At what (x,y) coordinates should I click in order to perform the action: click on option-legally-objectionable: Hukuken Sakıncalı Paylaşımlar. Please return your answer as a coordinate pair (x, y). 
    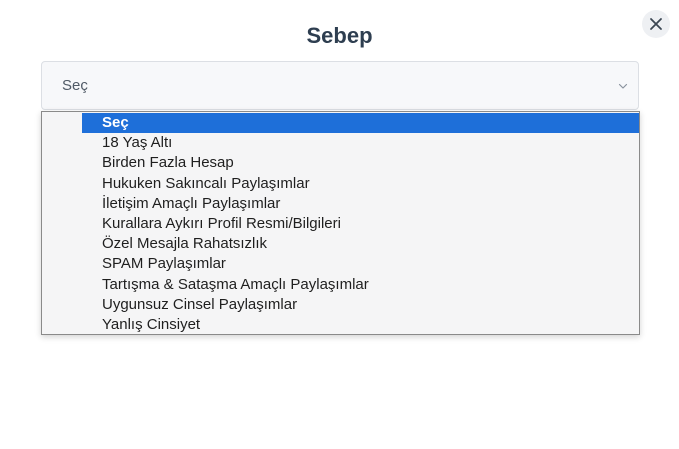
    Looking at the image, I should click on (360, 184).